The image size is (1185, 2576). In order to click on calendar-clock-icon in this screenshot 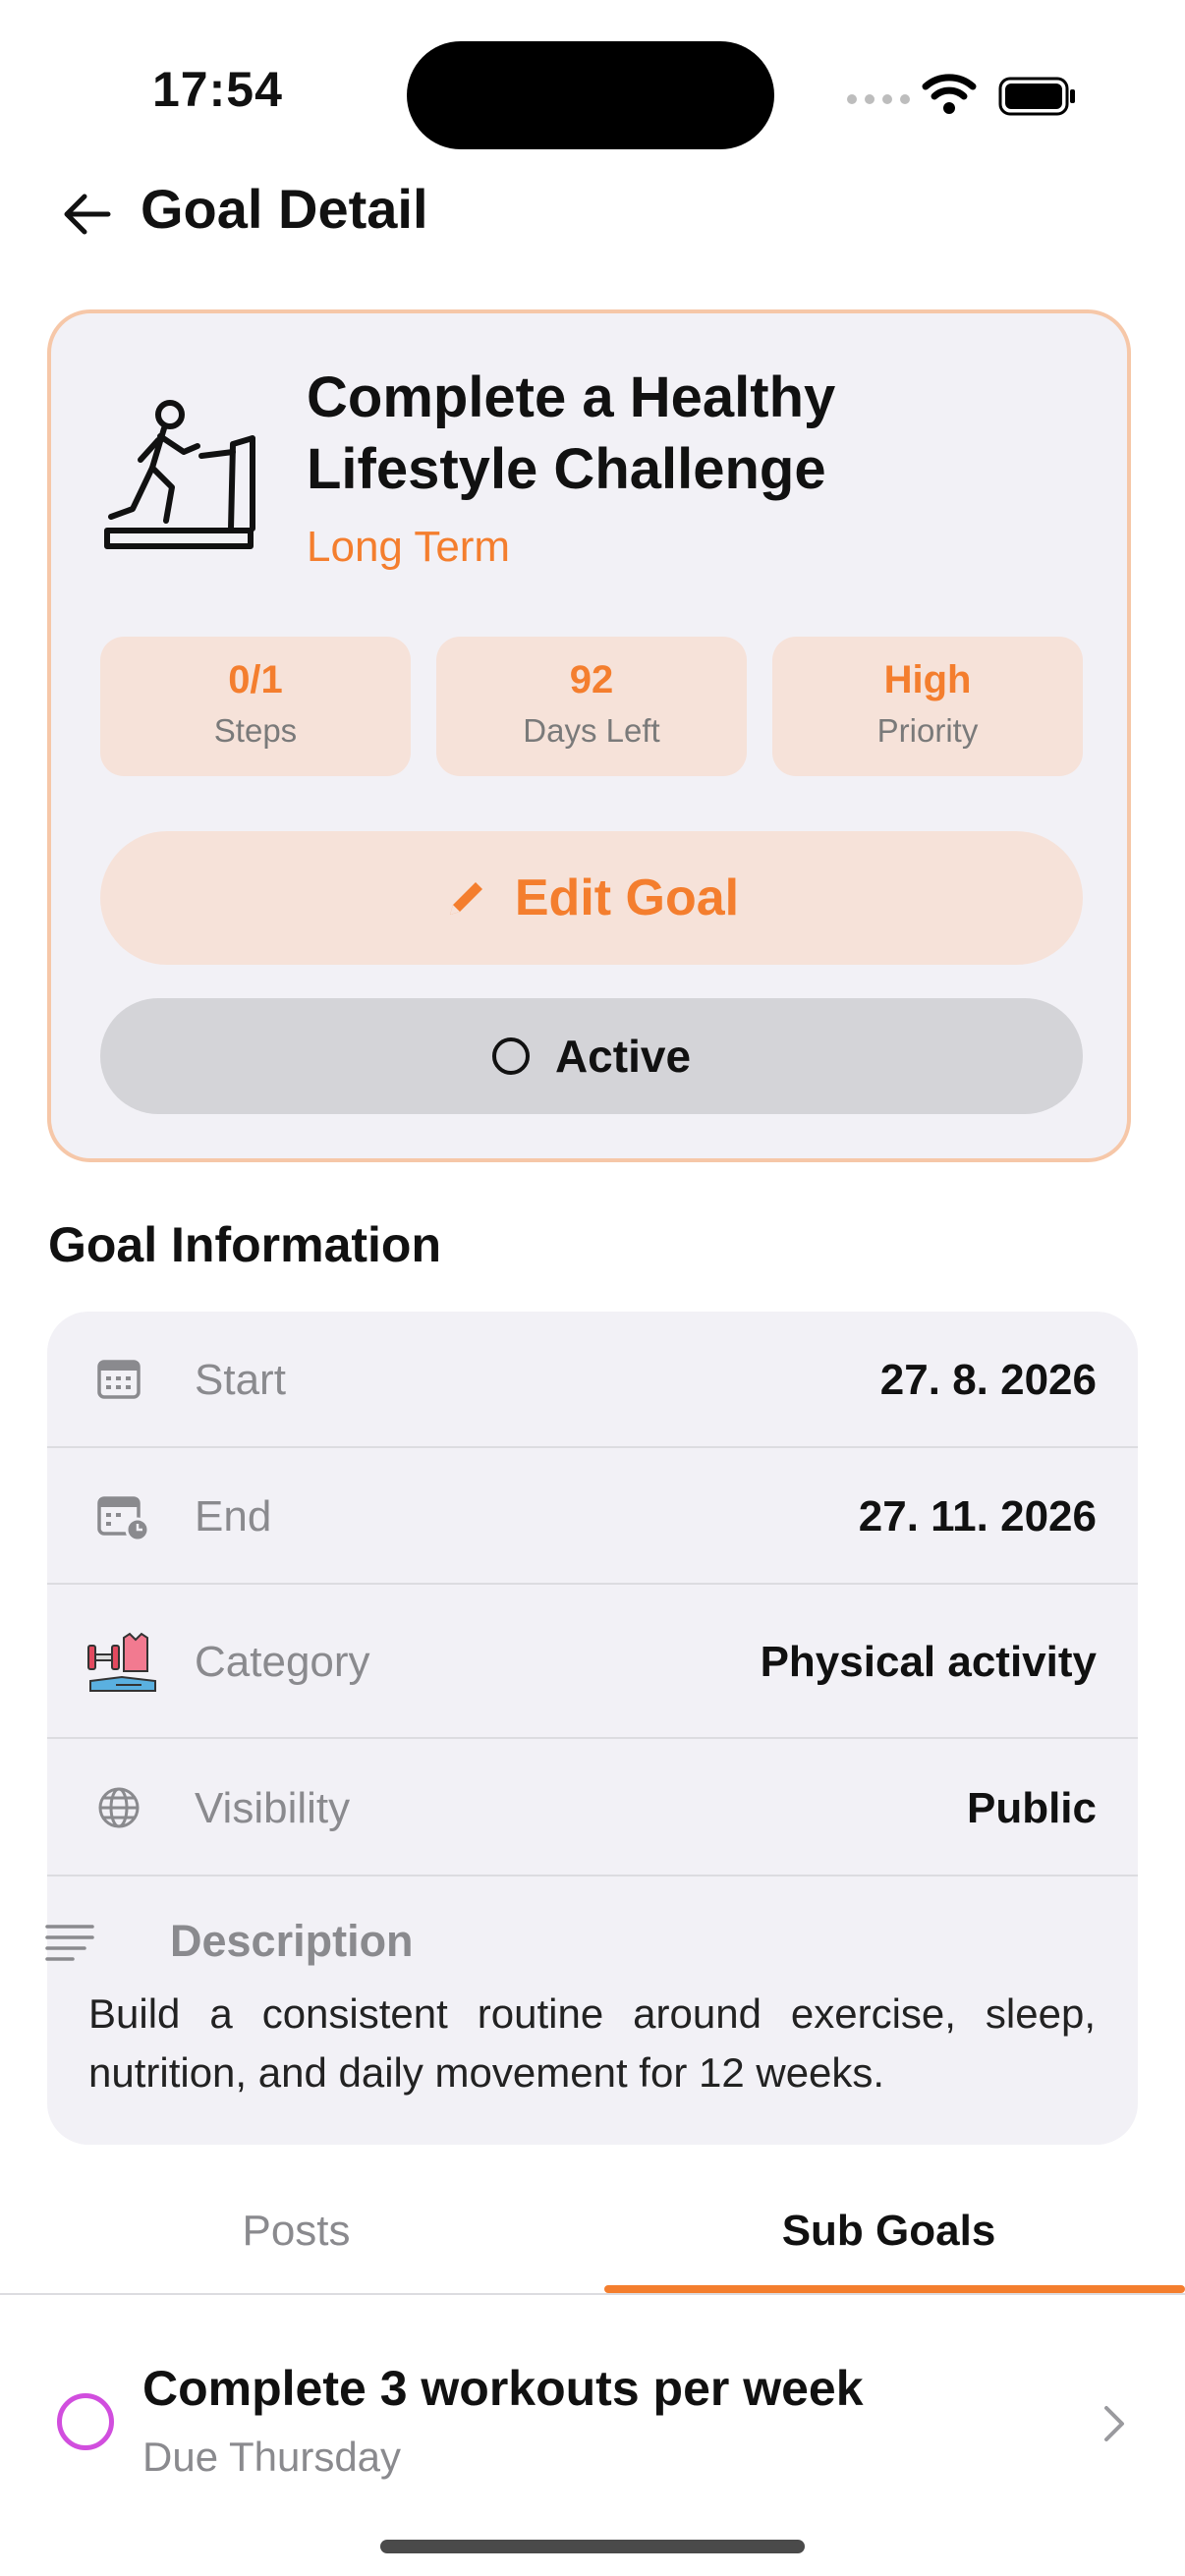, I will do `click(124, 1518)`.